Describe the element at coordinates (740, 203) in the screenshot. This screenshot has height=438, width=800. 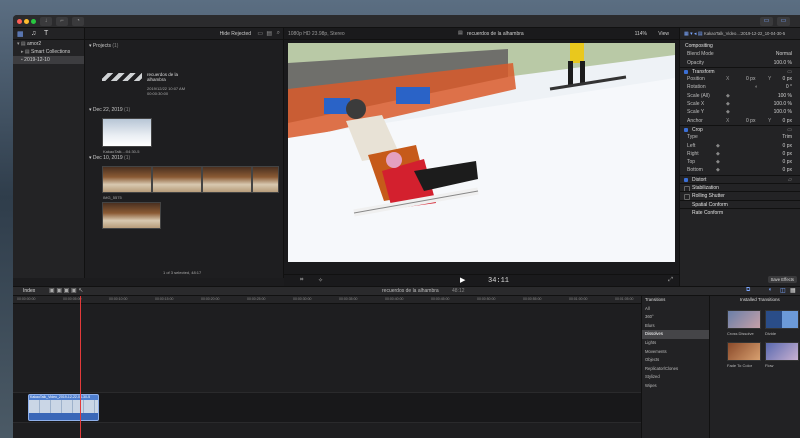
I see `spatial-conform-header: Spatial Conform` at that location.